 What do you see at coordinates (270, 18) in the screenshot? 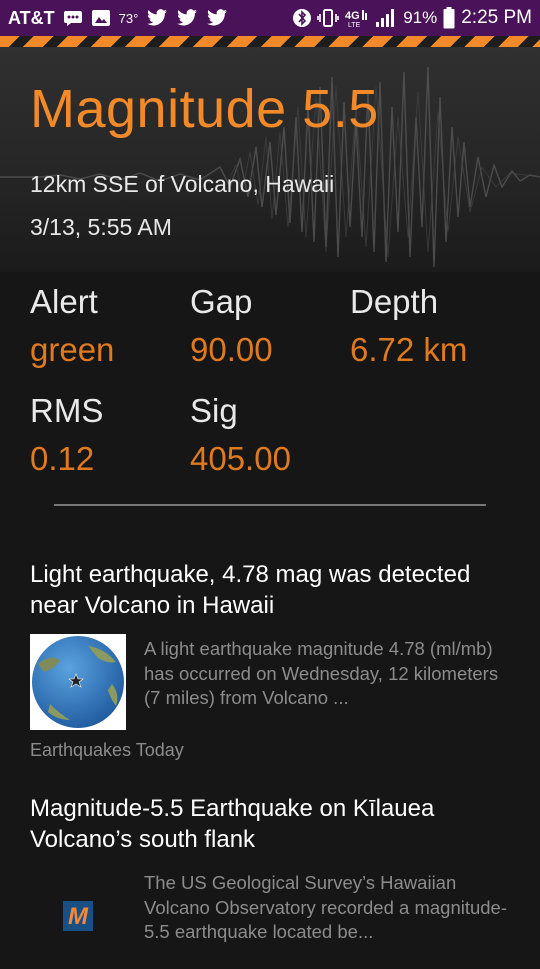
I see `status-bar: AT&T 73° 4G LTE 91% 2:25 PM` at bounding box center [270, 18].